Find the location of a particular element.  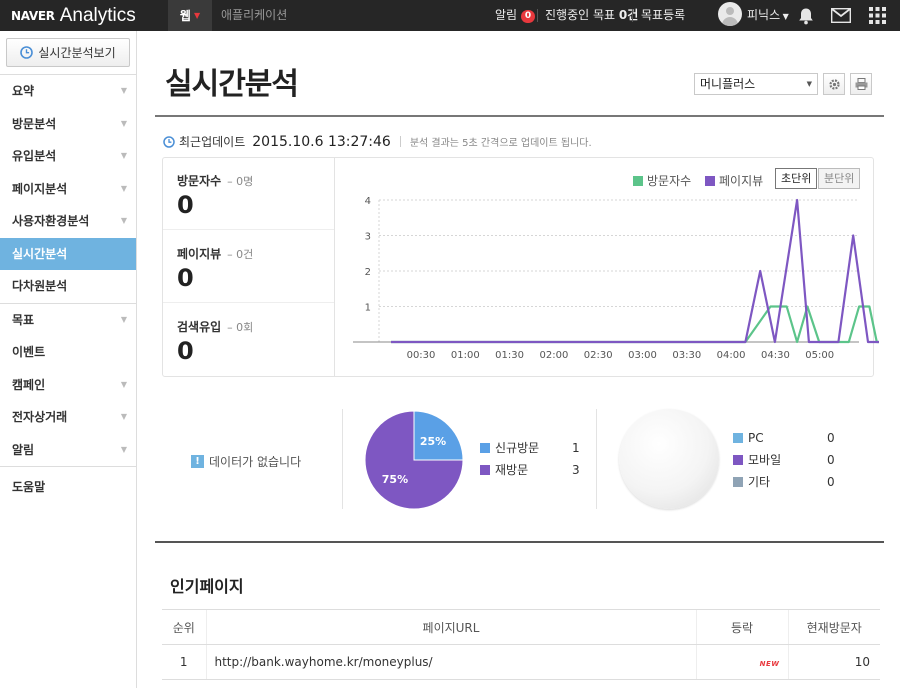

x-tick-label: 02:00 is located at coordinates (553, 355).